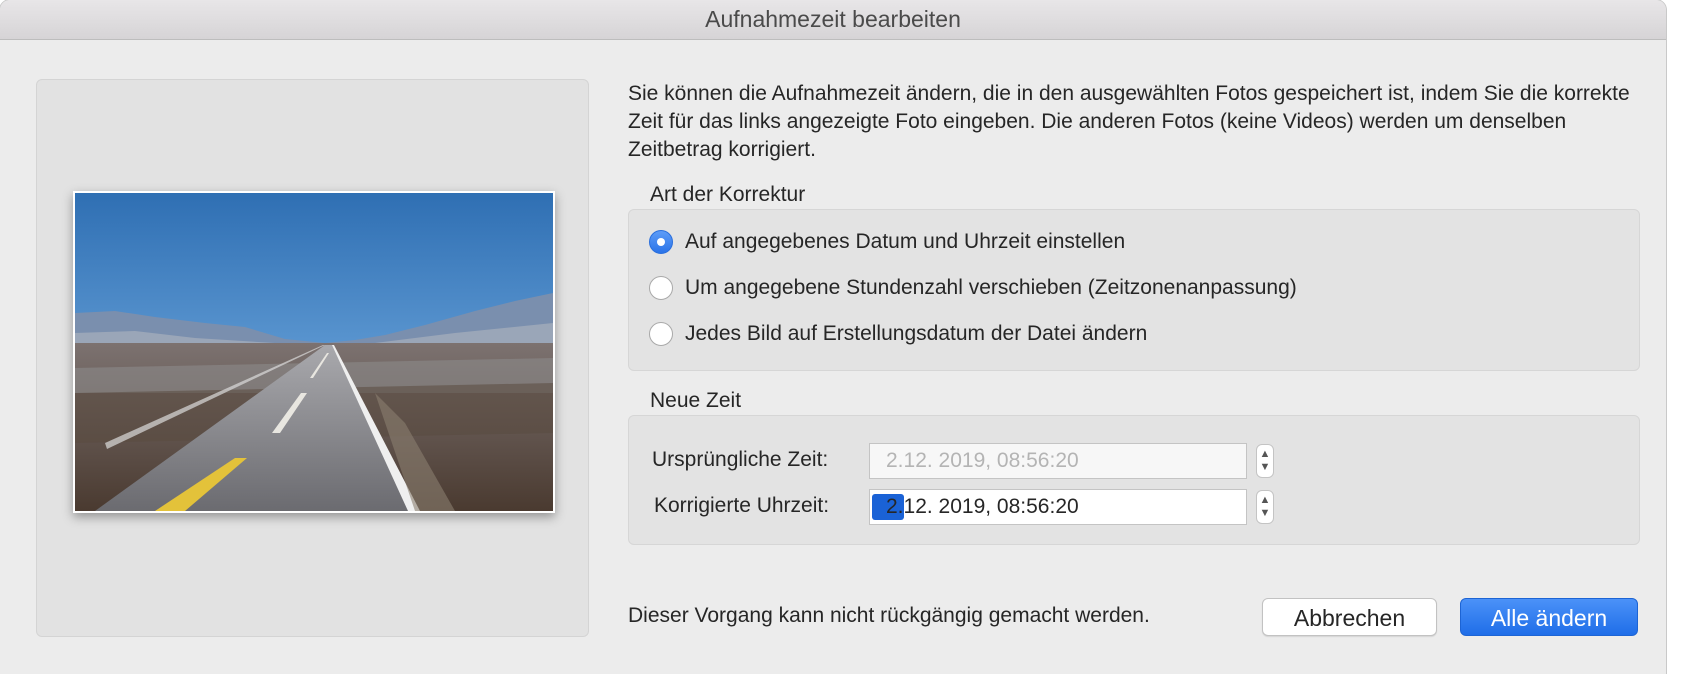 This screenshot has height=674, width=1682. What do you see at coordinates (1549, 617) in the screenshot?
I see `change-all-button: Alle ändern` at bounding box center [1549, 617].